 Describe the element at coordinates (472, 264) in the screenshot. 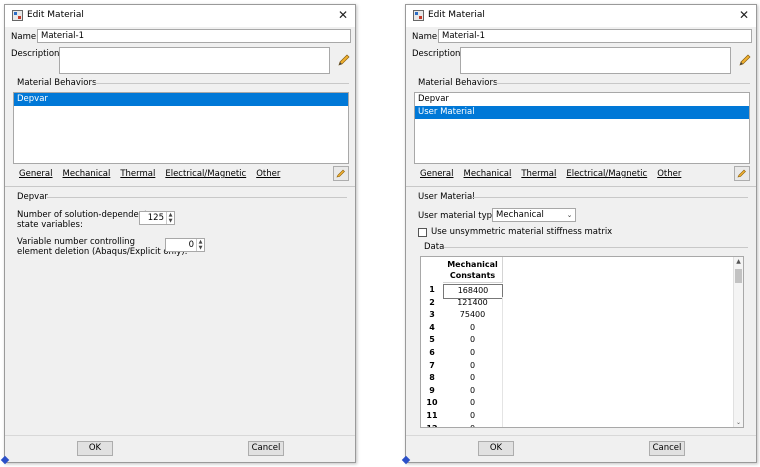

I see `header-line1: Mechanical` at that location.